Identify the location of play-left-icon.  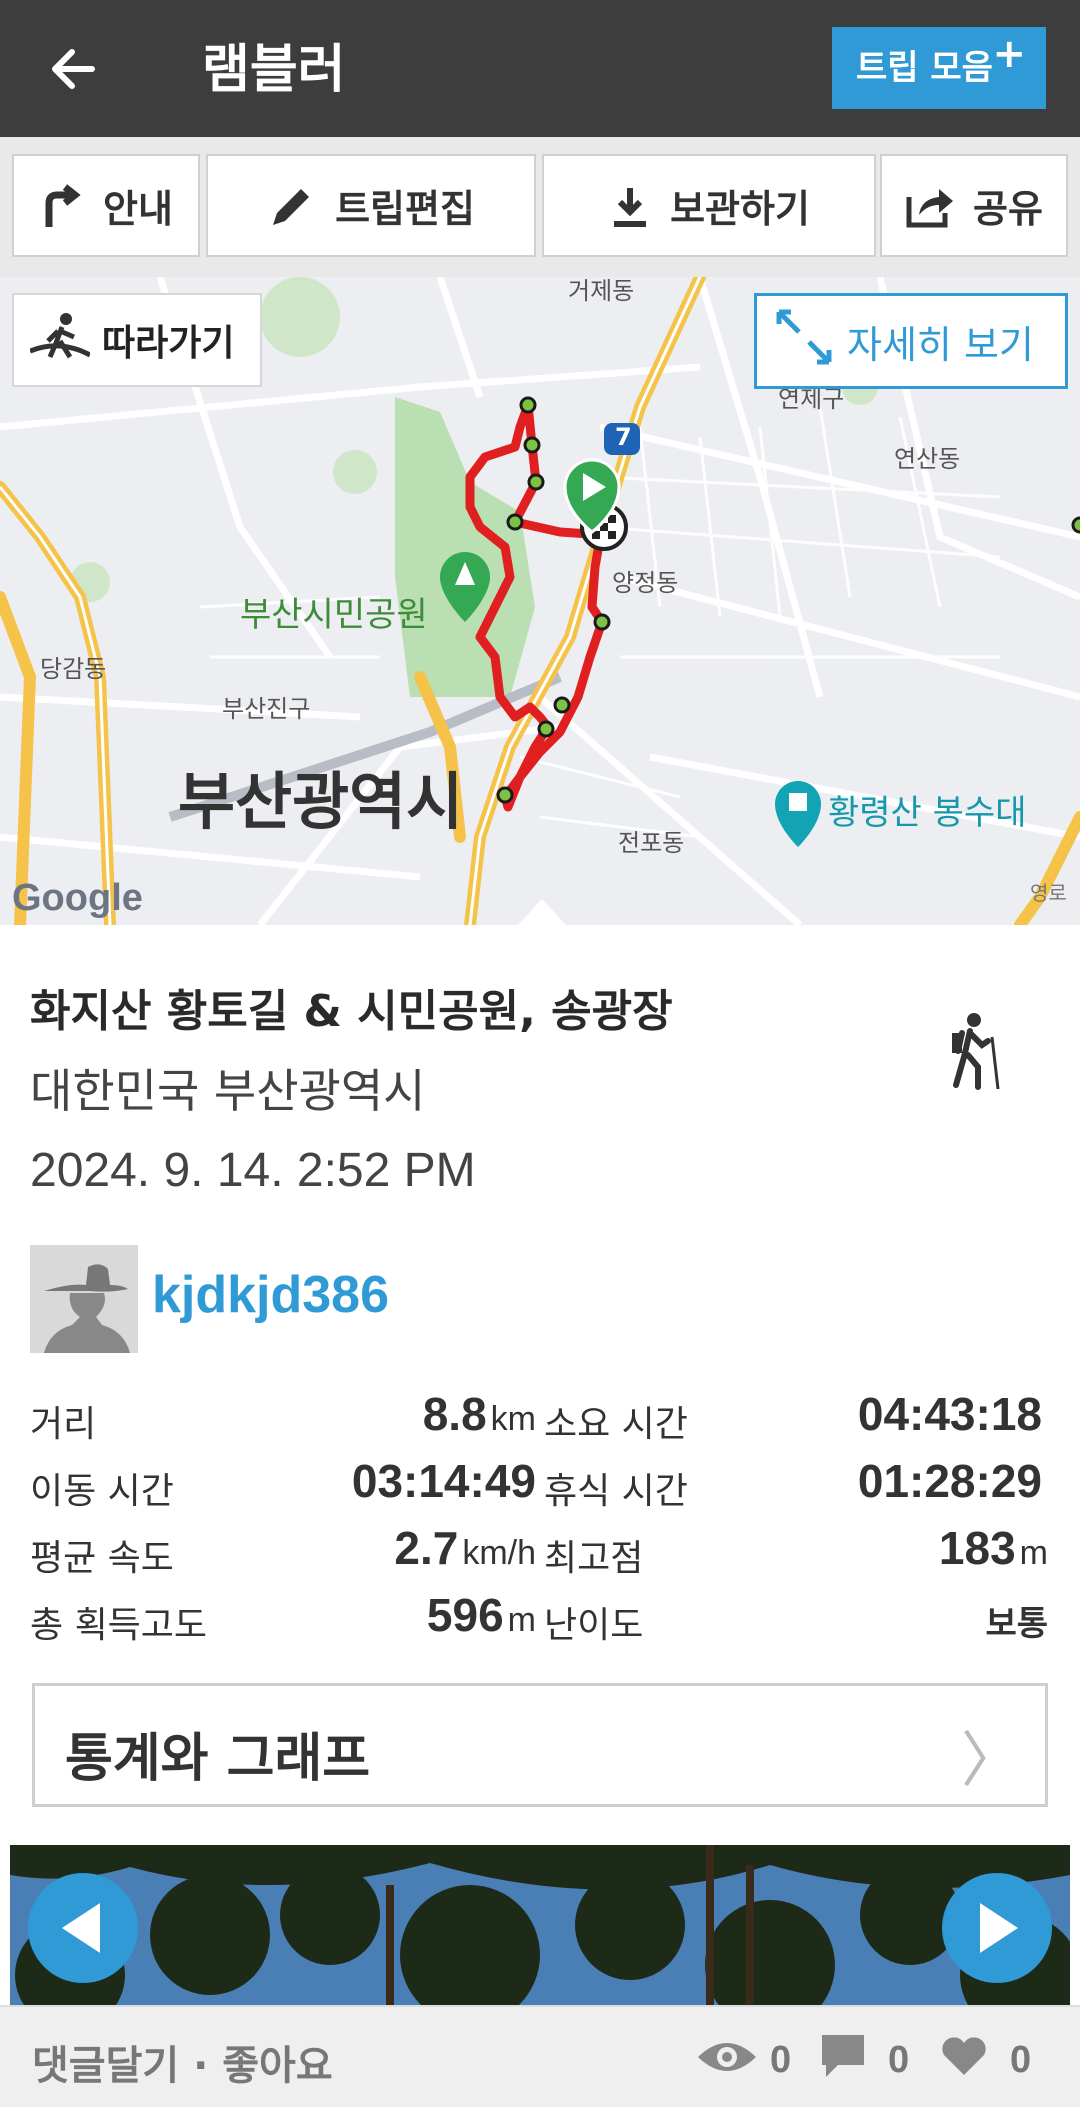
(81, 1928).